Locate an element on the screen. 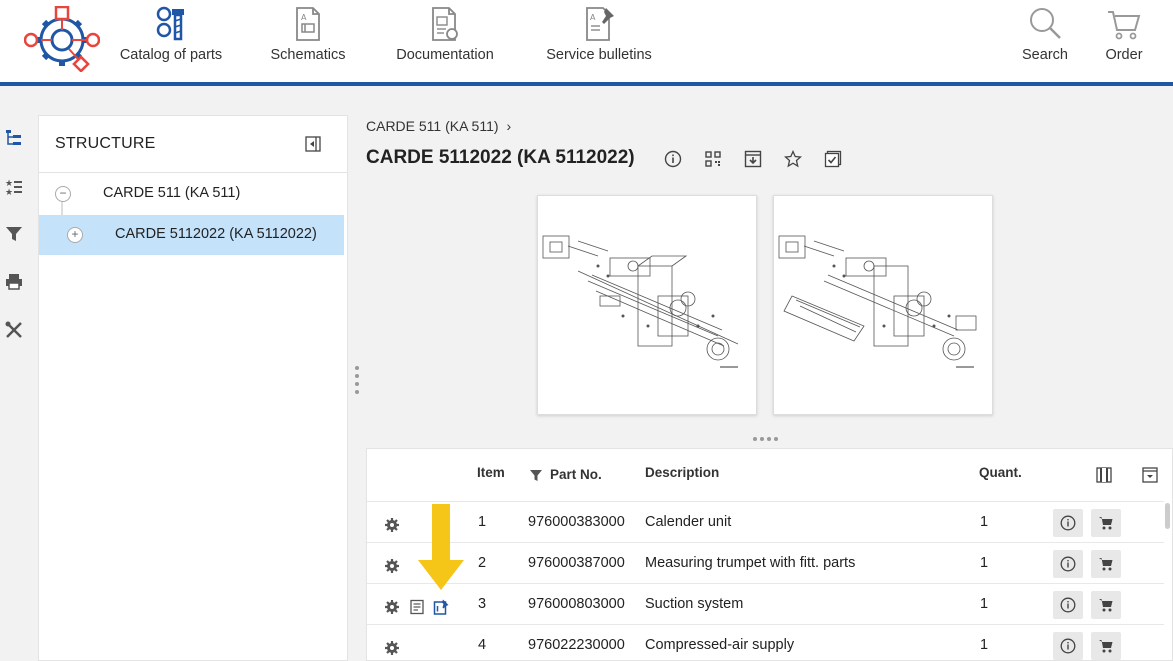 This screenshot has height=661, width=1173. document-note-icon is located at coordinates (417, 607).